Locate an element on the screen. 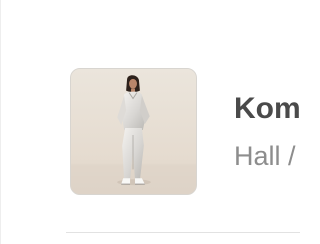  product-title: Kom is located at coordinates (267, 109).